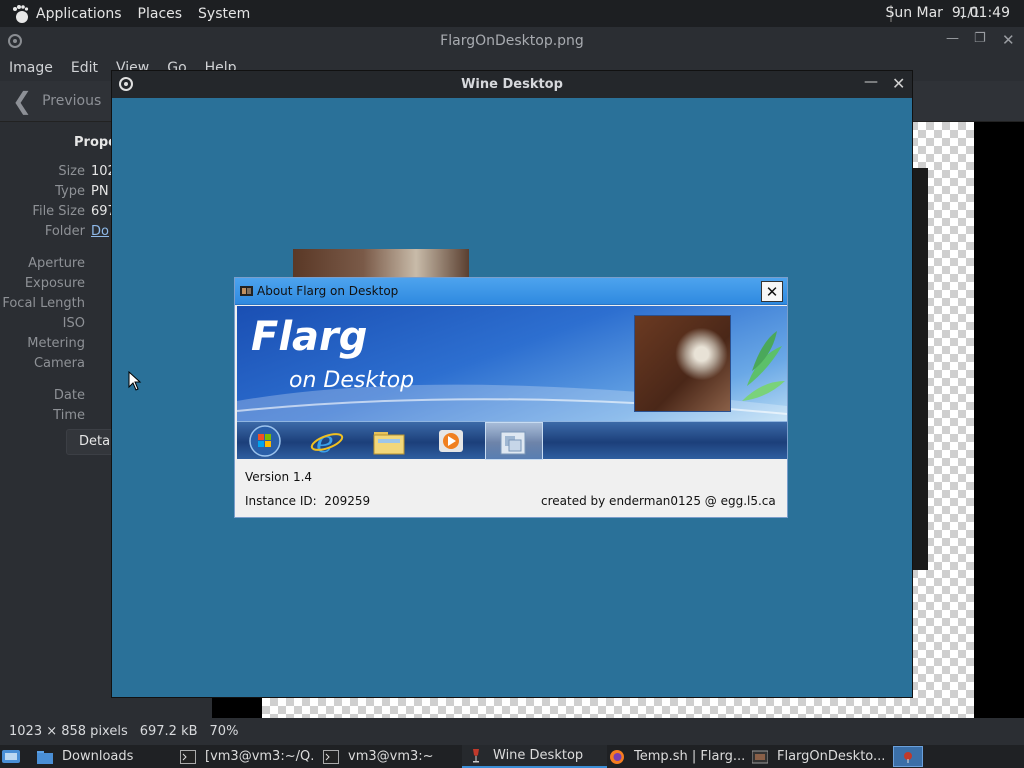  I want to click on page-counter: 1/1, so click(969, 13).